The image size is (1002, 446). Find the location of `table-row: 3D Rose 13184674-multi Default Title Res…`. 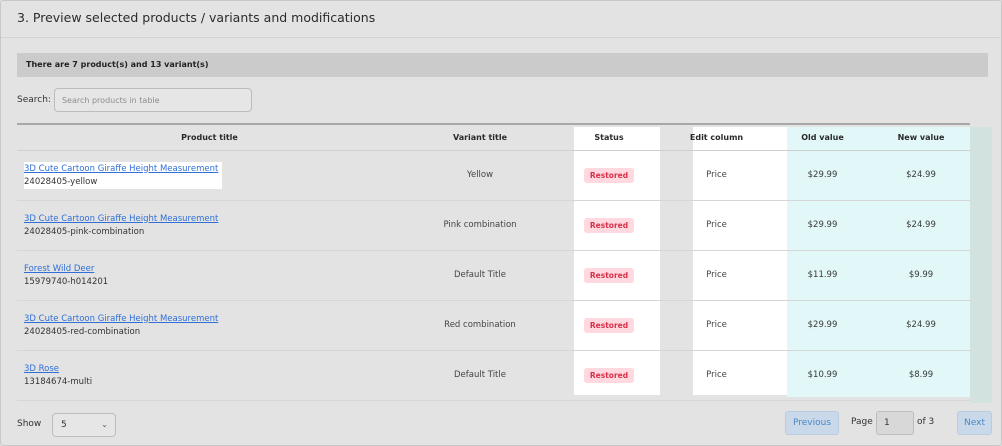

table-row: 3D Rose 13184674-multi Default Title Res… is located at coordinates (493, 375).